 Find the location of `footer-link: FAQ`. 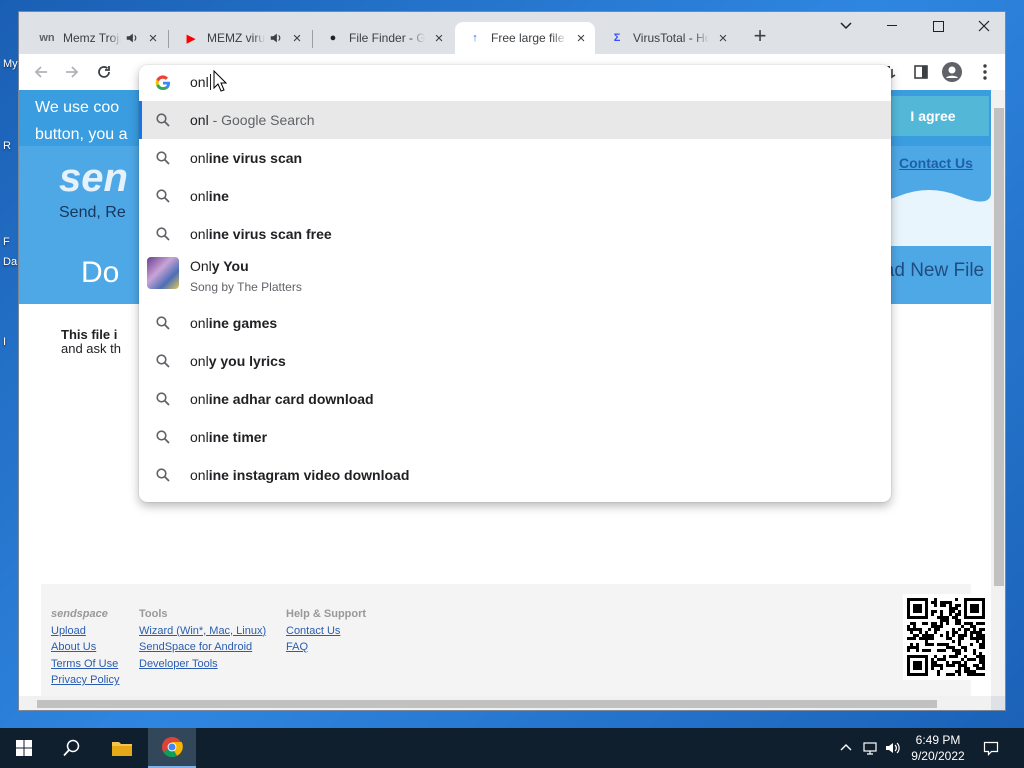

footer-link: FAQ is located at coordinates (326, 647).